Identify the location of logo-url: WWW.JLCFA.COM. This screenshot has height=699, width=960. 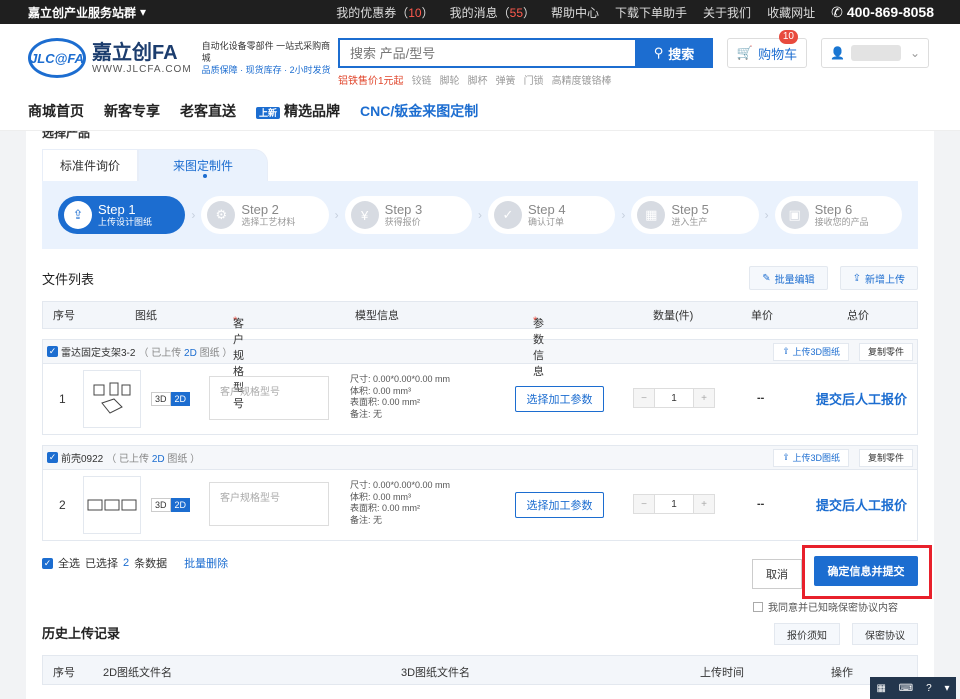
(142, 69).